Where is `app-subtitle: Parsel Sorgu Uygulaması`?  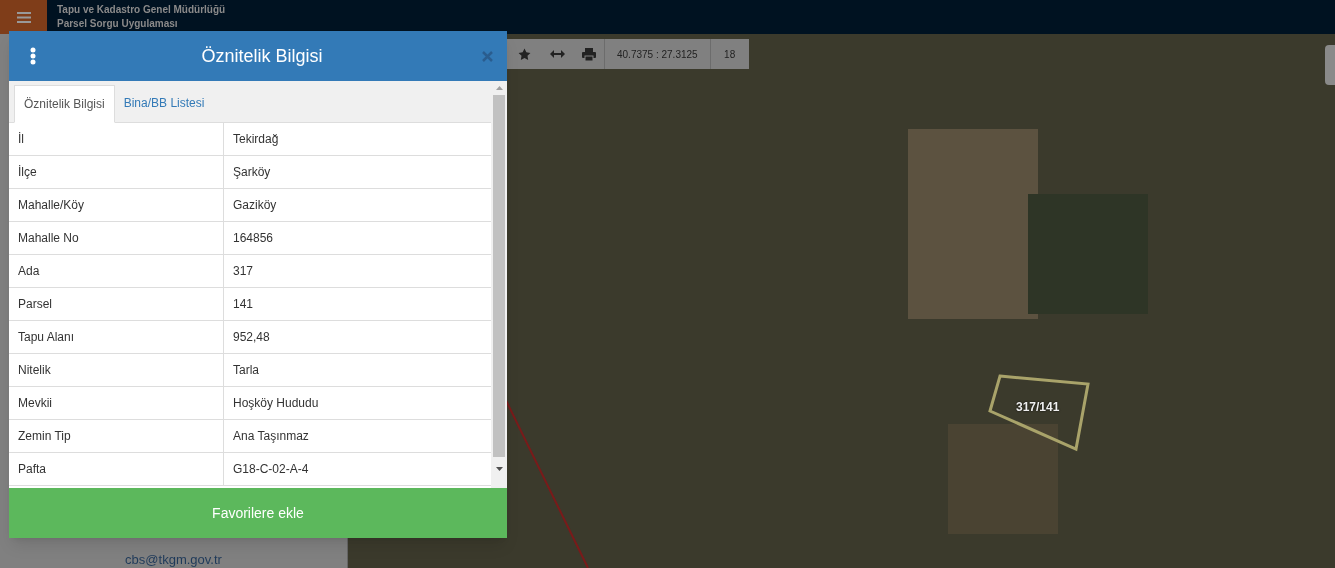
app-subtitle: Parsel Sorgu Uygulaması is located at coordinates (118, 24).